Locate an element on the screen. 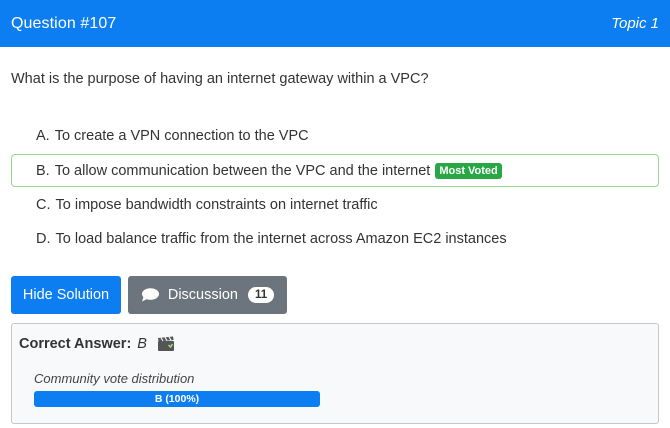 This screenshot has width=670, height=428. question-number: Question #107 is located at coordinates (64, 23).